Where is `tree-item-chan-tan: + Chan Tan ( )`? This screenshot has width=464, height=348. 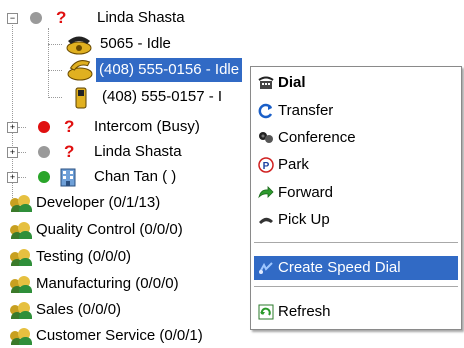 tree-item-chan-tan: + Chan Tan ( ) is located at coordinates (125, 177).